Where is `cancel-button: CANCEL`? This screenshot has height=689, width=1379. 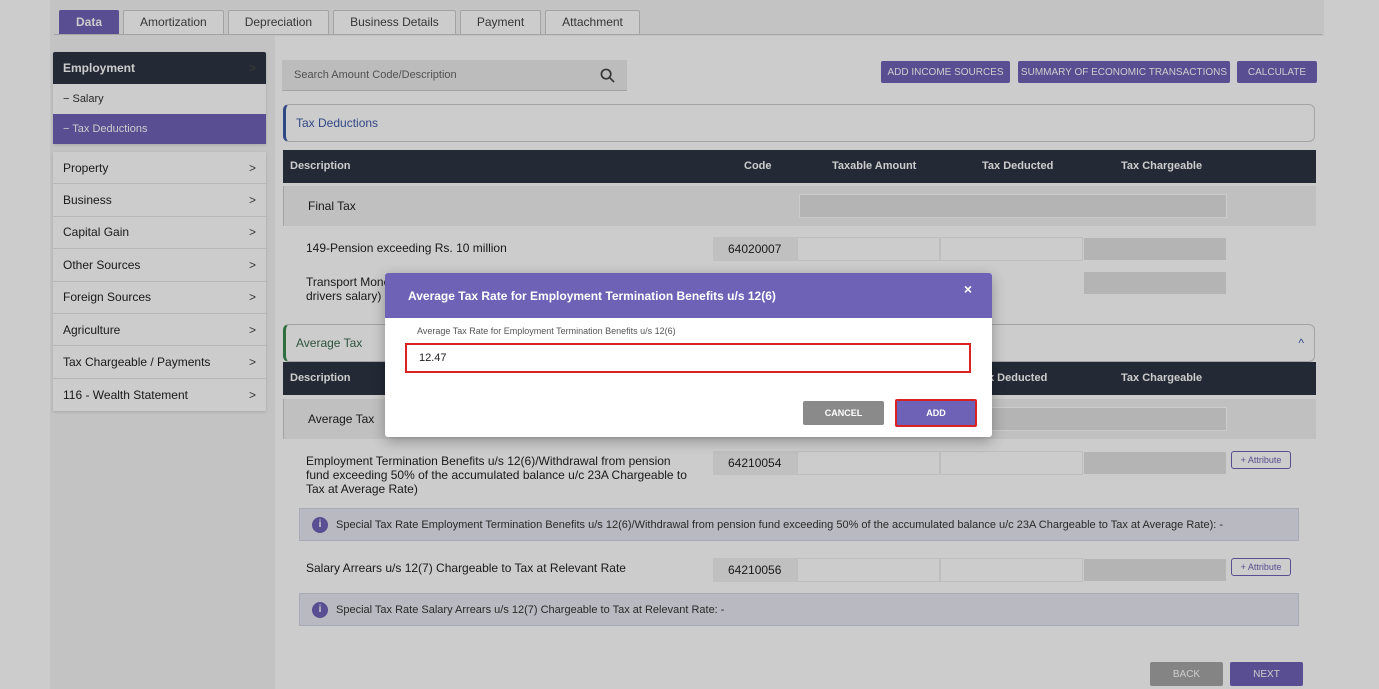
cancel-button: CANCEL is located at coordinates (843, 413).